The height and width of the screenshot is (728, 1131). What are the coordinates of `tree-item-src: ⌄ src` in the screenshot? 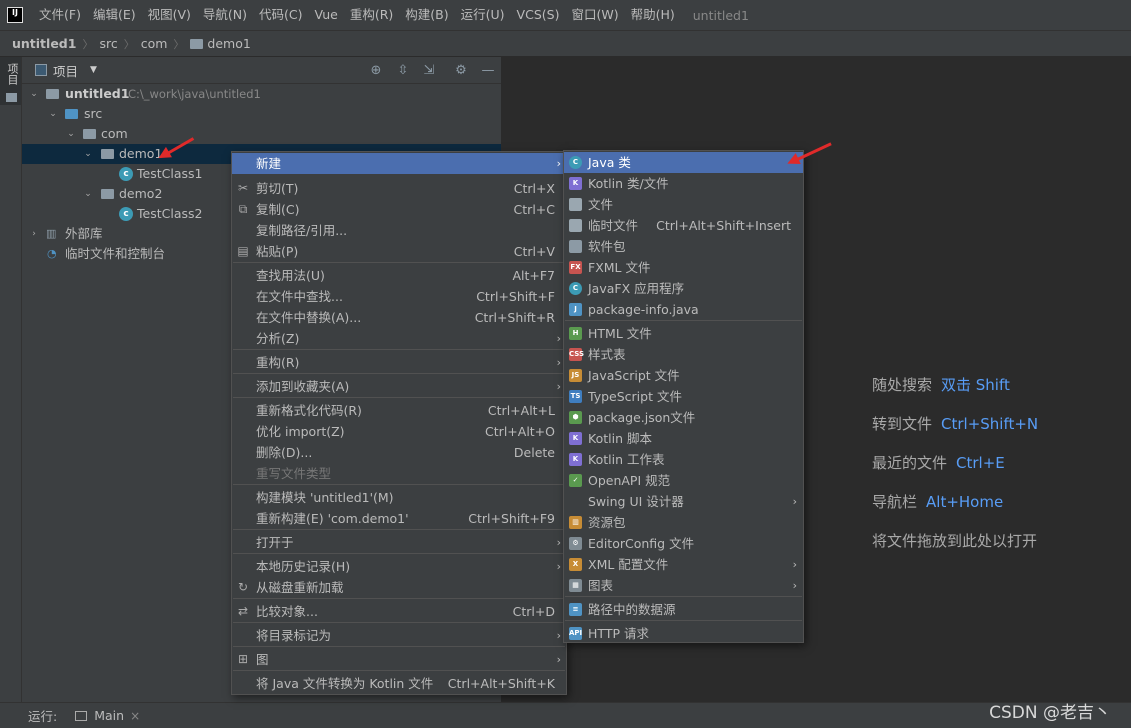 It's located at (261, 114).